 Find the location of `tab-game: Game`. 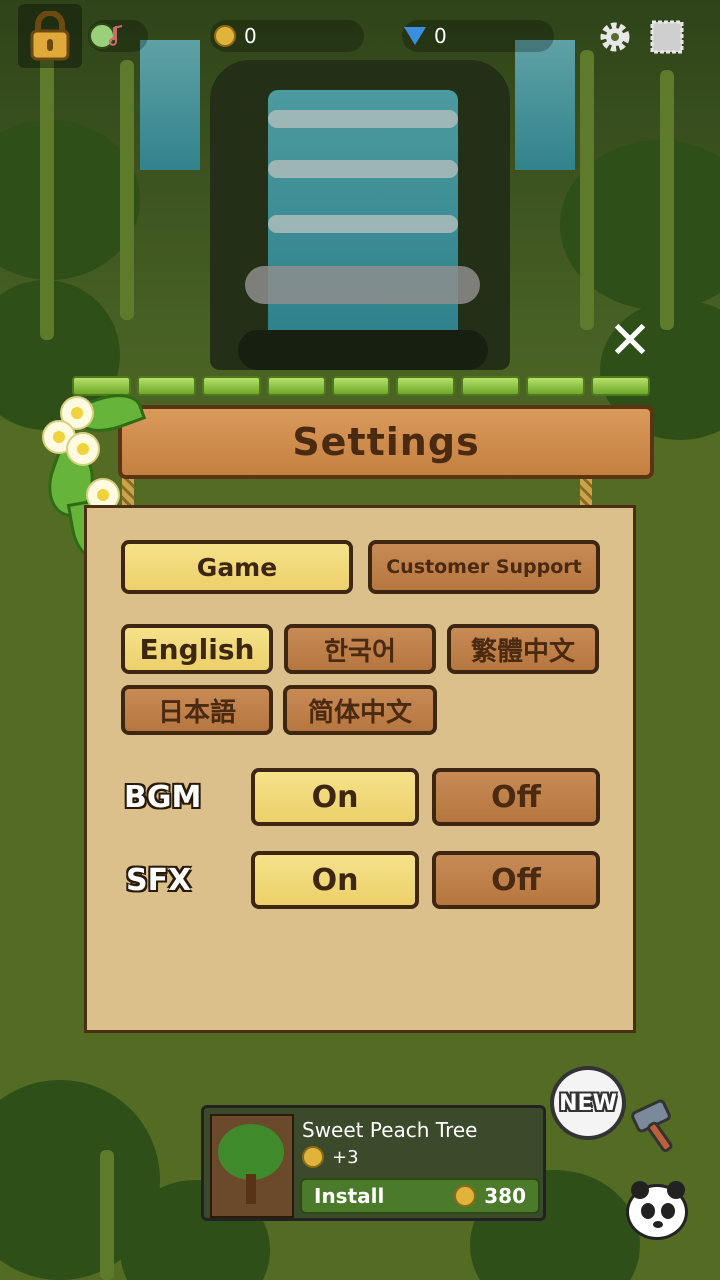

tab-game: Game is located at coordinates (237, 567).